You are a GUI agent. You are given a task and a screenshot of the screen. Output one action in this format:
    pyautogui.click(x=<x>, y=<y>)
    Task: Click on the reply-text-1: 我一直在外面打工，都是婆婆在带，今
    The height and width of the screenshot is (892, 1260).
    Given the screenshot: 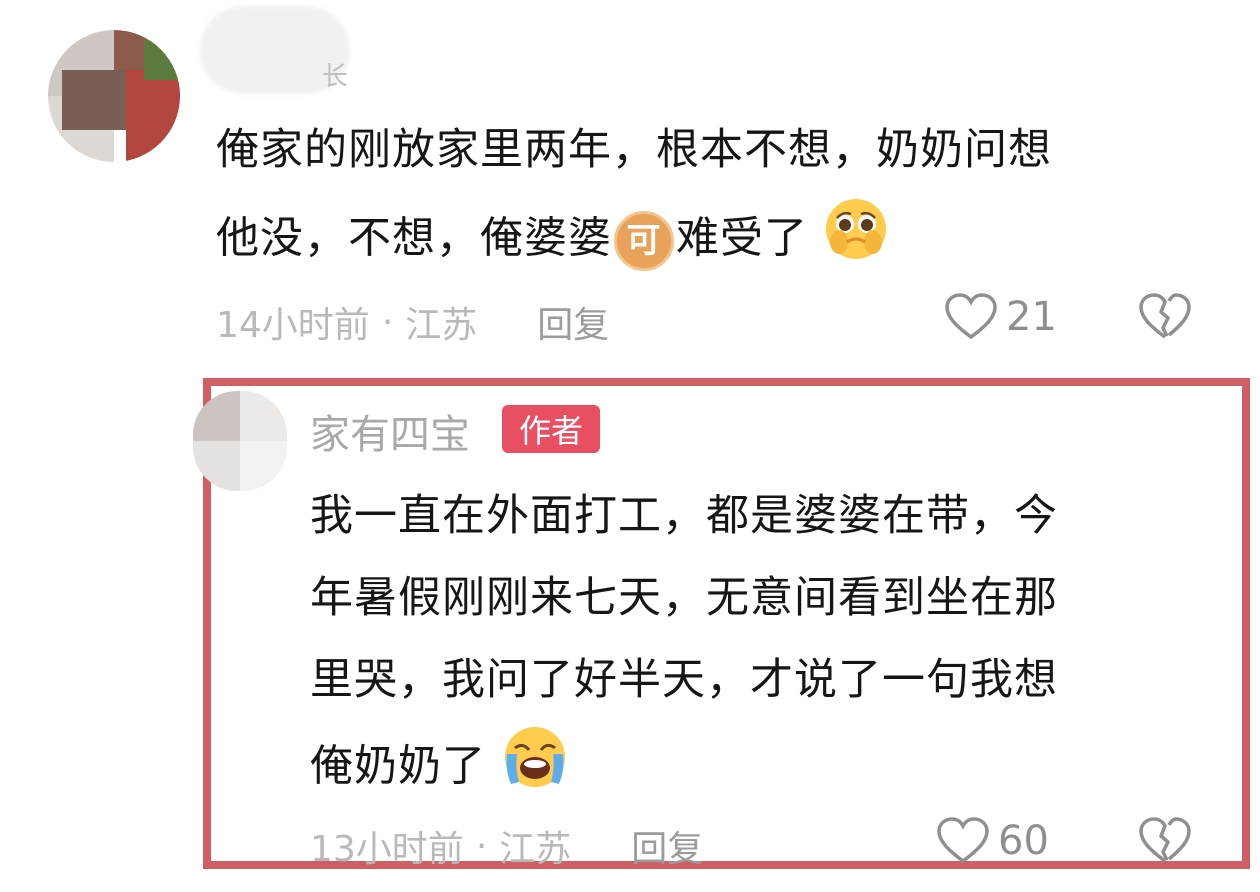 What is the action you would take?
    pyautogui.click(x=684, y=516)
    